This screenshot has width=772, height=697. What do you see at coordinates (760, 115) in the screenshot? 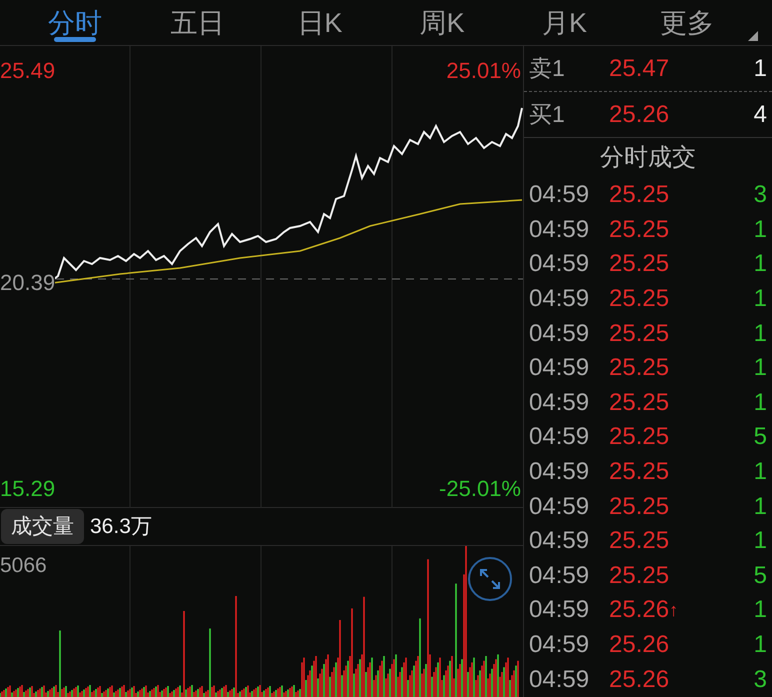
I see `quote-quantity: 4` at bounding box center [760, 115].